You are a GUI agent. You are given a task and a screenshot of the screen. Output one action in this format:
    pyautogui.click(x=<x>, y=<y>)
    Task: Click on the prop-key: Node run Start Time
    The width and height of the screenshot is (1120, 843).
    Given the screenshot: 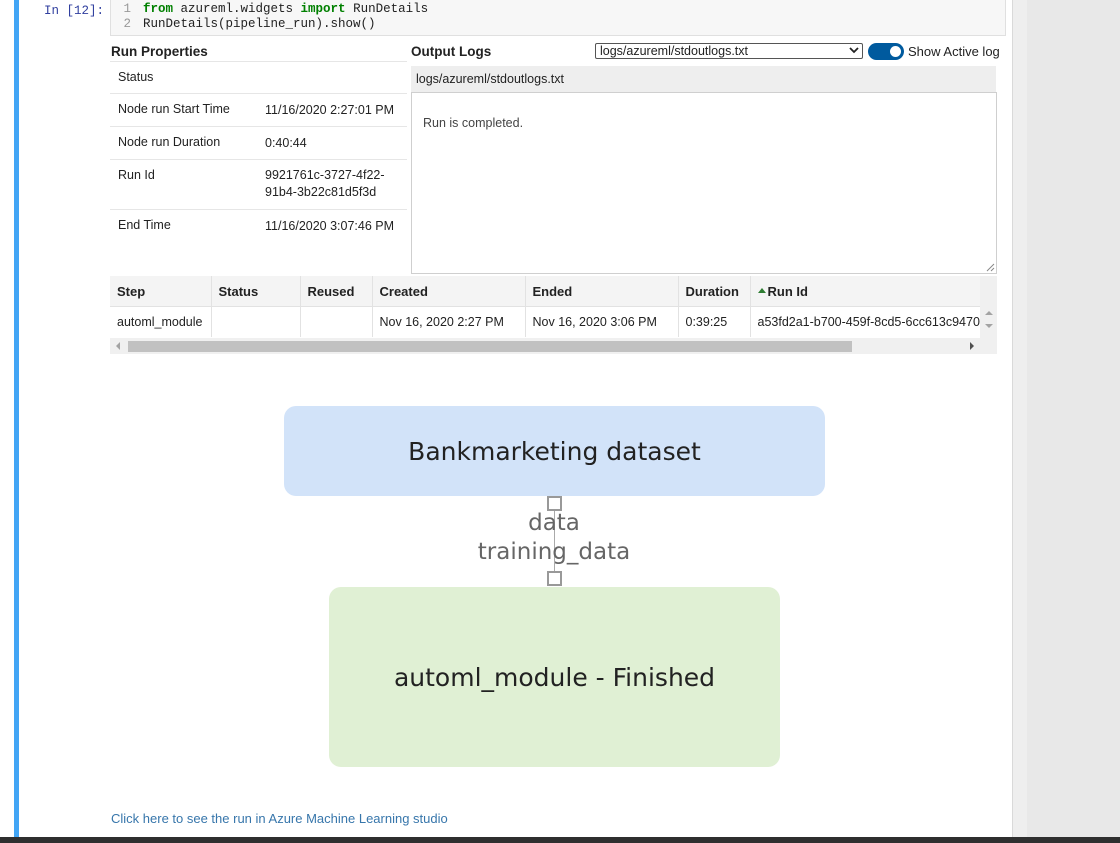 What is the action you would take?
    pyautogui.click(x=174, y=109)
    